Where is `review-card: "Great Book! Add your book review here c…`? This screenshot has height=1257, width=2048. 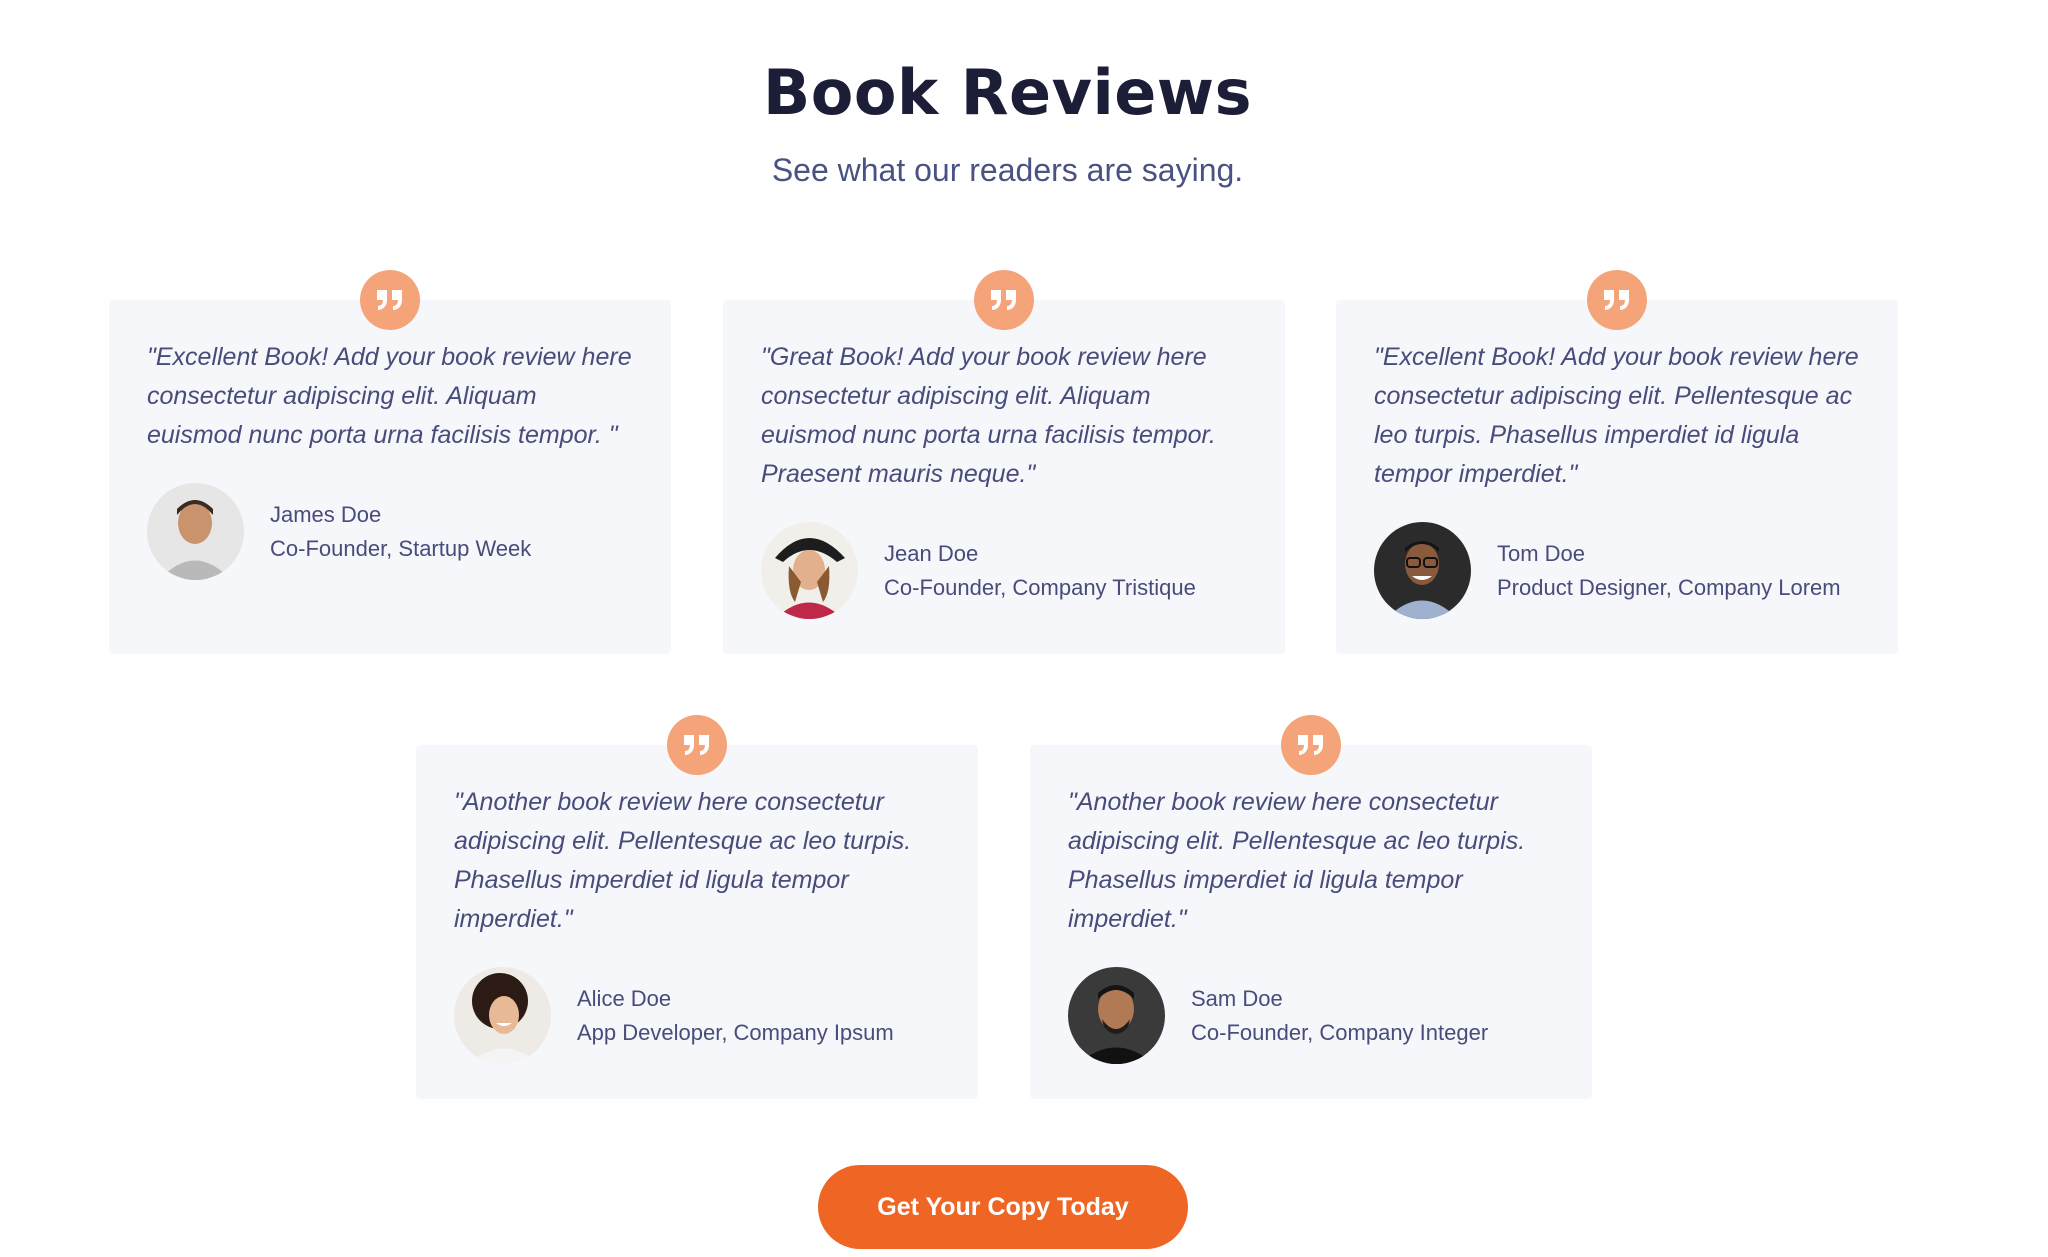 review-card: "Great Book! Add your book review here c… is located at coordinates (1004, 462).